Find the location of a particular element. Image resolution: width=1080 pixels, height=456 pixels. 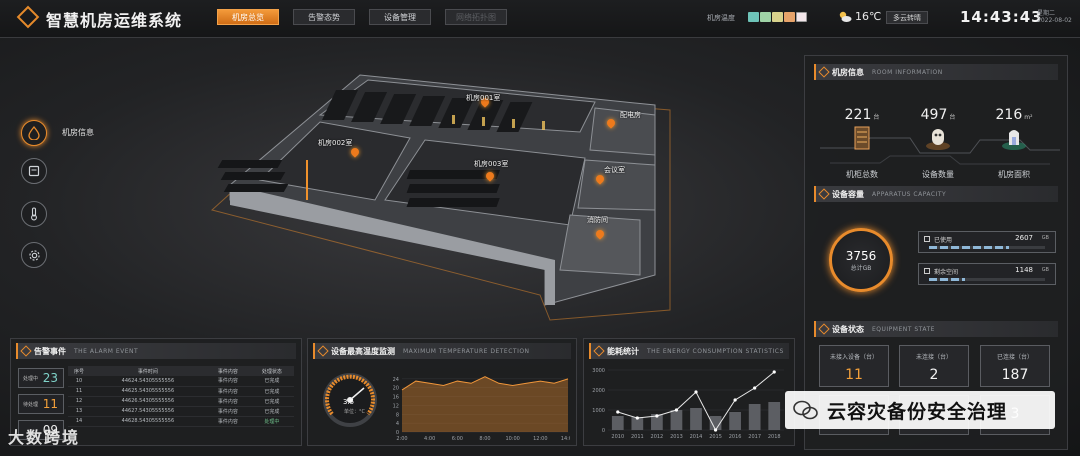

x-tick-label: 2010 is located at coordinates (617, 437).